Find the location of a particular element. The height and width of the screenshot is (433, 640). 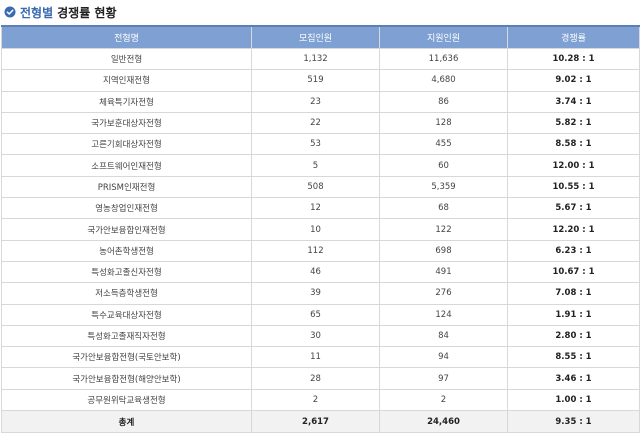

applicants-cell: 128 is located at coordinates (443, 123).